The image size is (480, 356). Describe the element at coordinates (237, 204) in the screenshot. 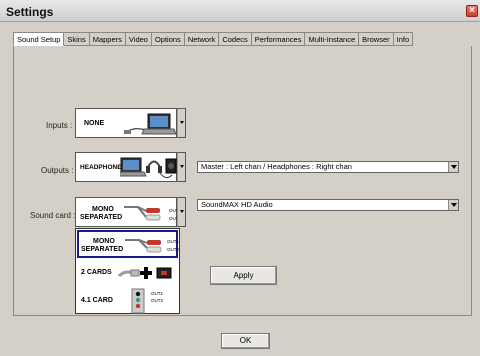

I see `sound-device-value: SoundMAX HD Audio` at that location.